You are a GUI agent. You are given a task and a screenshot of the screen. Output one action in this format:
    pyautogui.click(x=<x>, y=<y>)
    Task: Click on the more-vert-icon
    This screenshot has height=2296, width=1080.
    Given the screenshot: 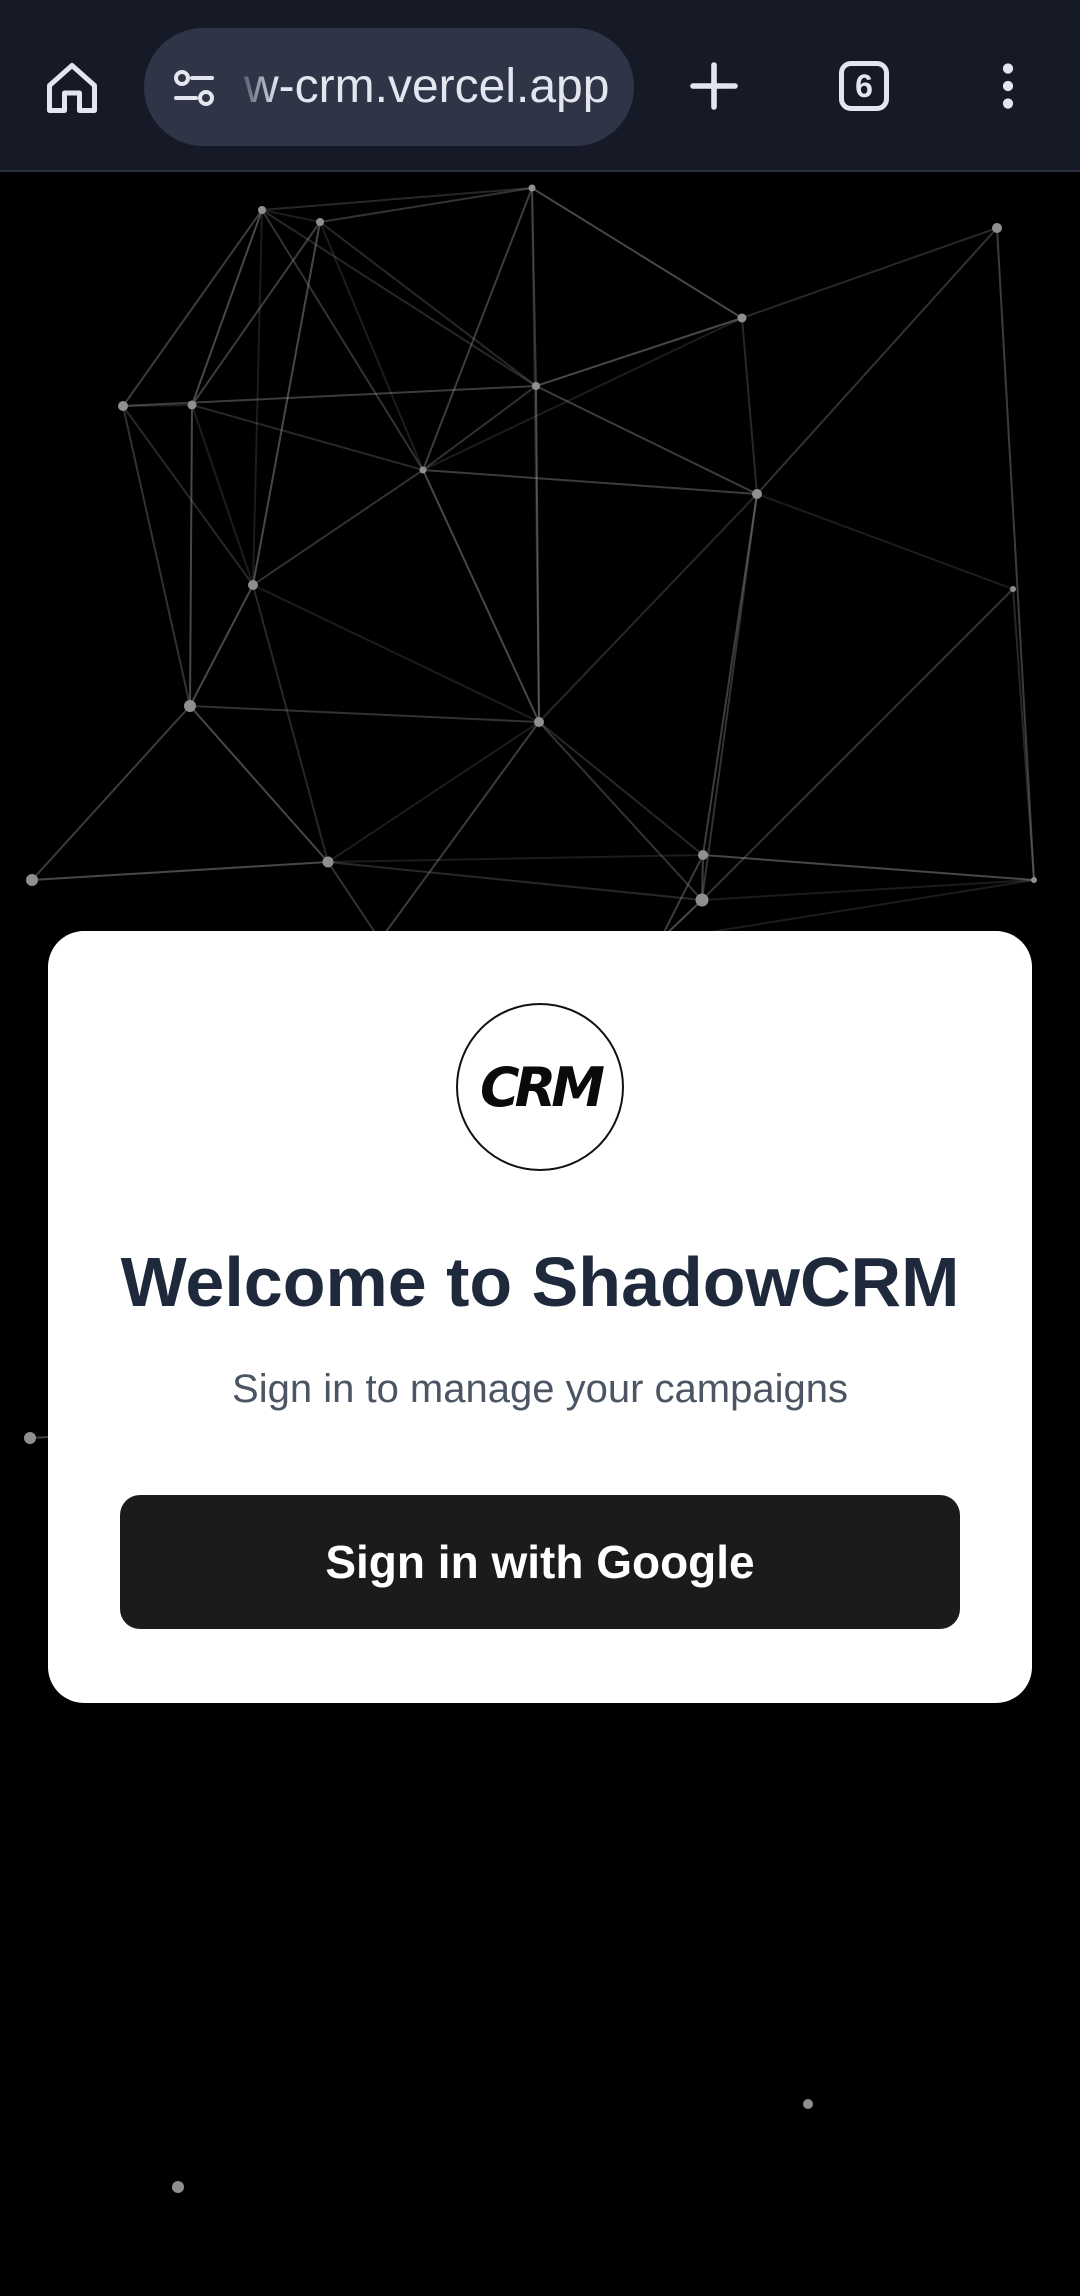 What is the action you would take?
    pyautogui.click(x=1008, y=86)
    